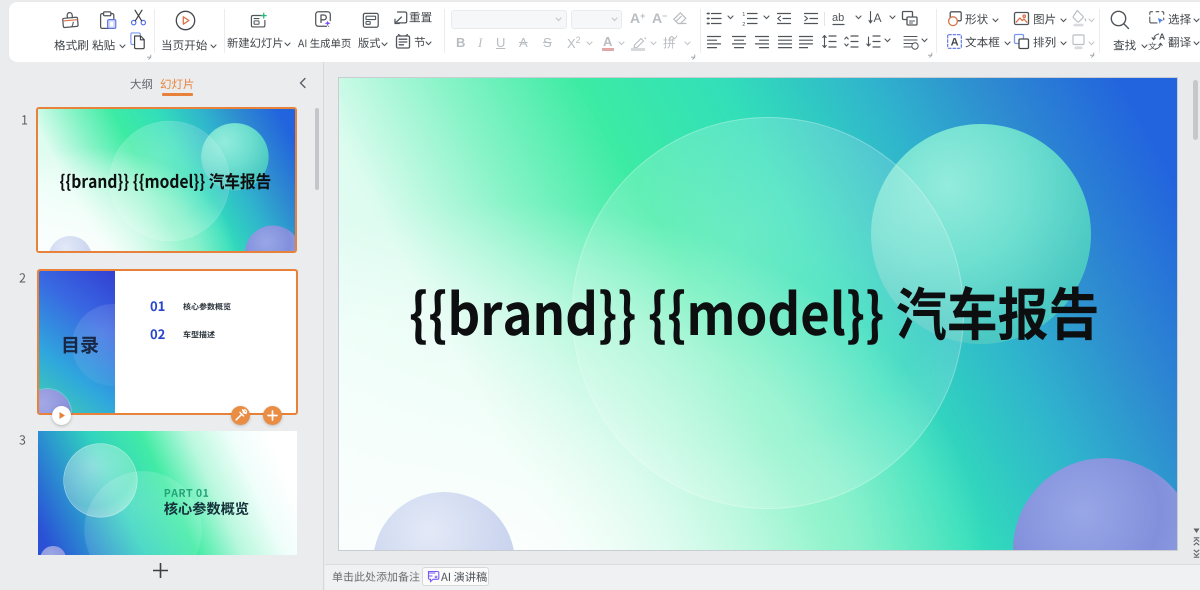 The width and height of the screenshot is (1200, 590). Describe the element at coordinates (743, 25) in the screenshot. I see `svg-text: 2` at that location.